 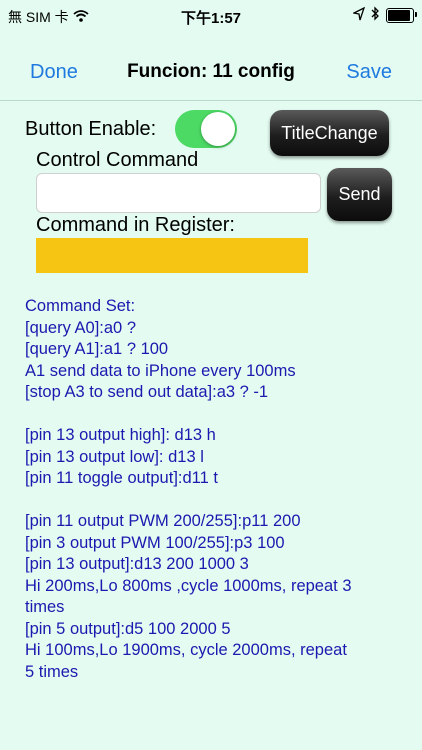 I want to click on command-line: [pin 13 output low]: d13 l, so click(x=114, y=456).